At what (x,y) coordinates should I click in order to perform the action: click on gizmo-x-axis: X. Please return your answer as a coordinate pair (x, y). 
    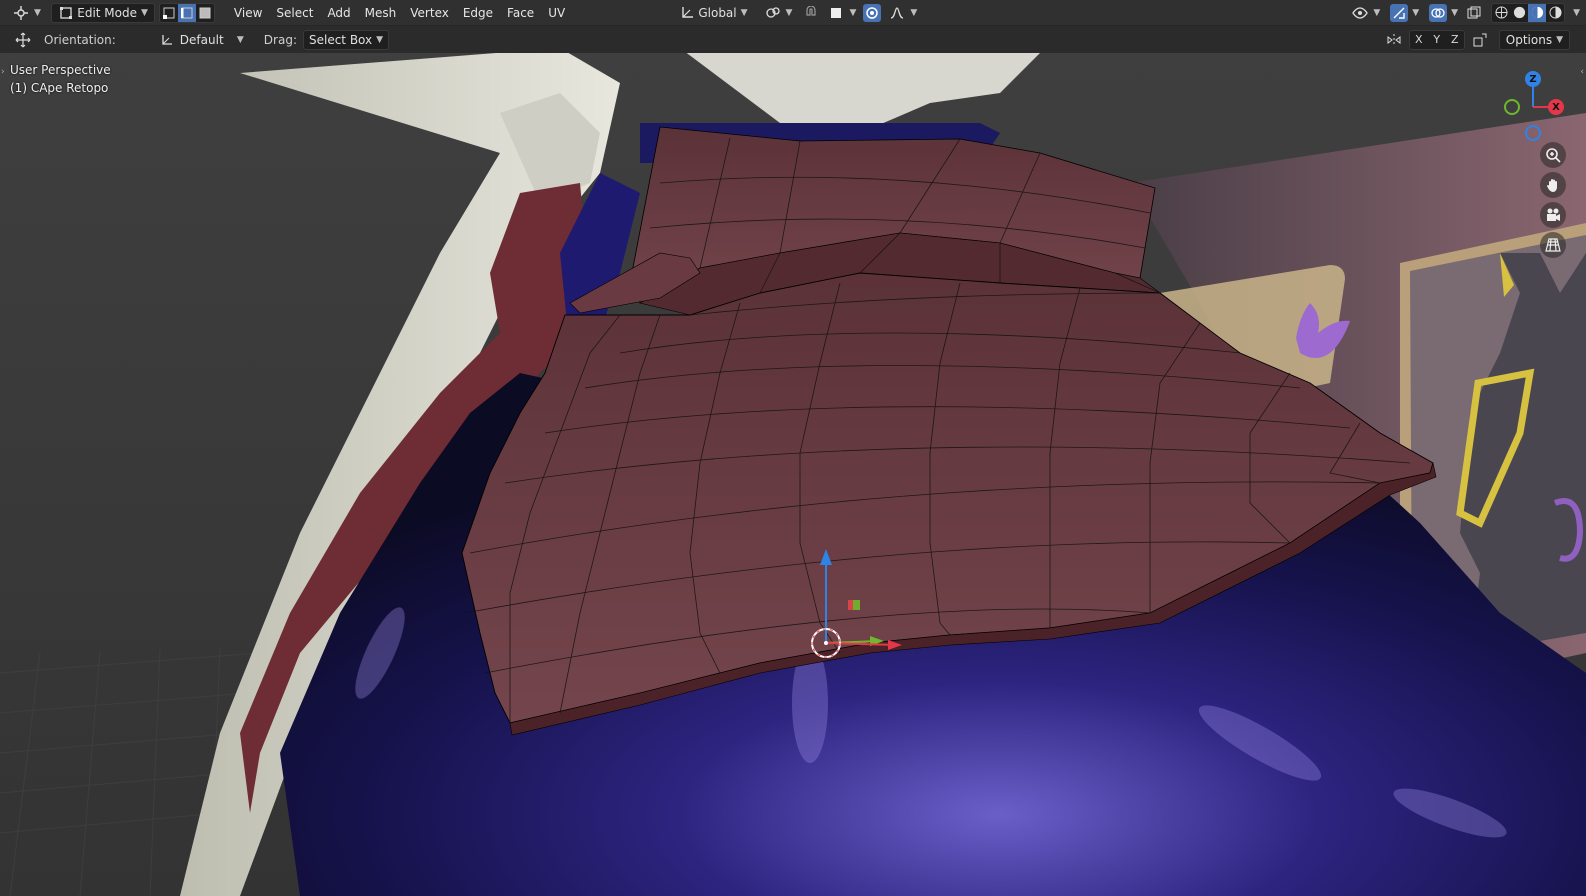
    Looking at the image, I should click on (1556, 107).